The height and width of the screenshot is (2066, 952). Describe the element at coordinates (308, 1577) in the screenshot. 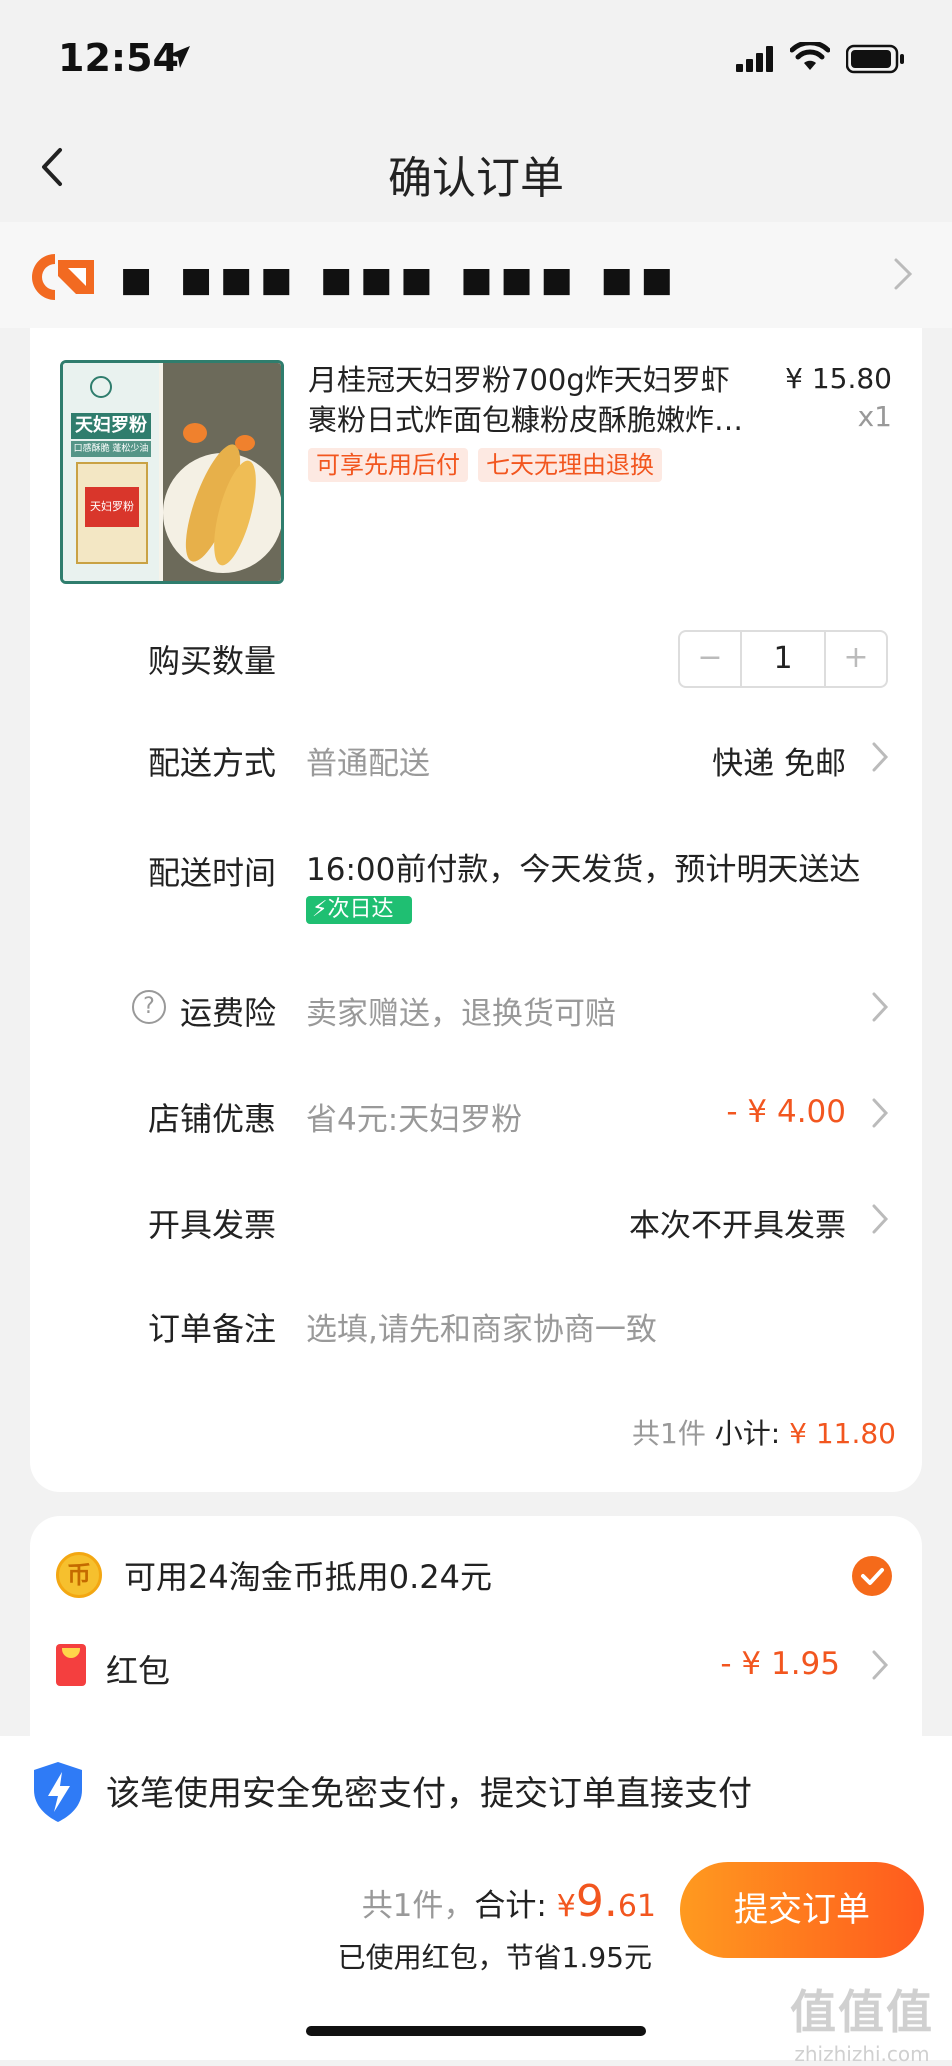

I see `coin-deduction-text: 可用24淘金币抵用0.24元` at that location.